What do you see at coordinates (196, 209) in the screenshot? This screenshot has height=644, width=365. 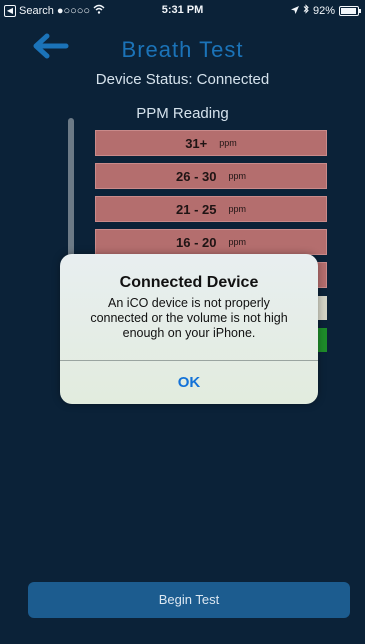 I see `ppm-range: 21 - 25` at bounding box center [196, 209].